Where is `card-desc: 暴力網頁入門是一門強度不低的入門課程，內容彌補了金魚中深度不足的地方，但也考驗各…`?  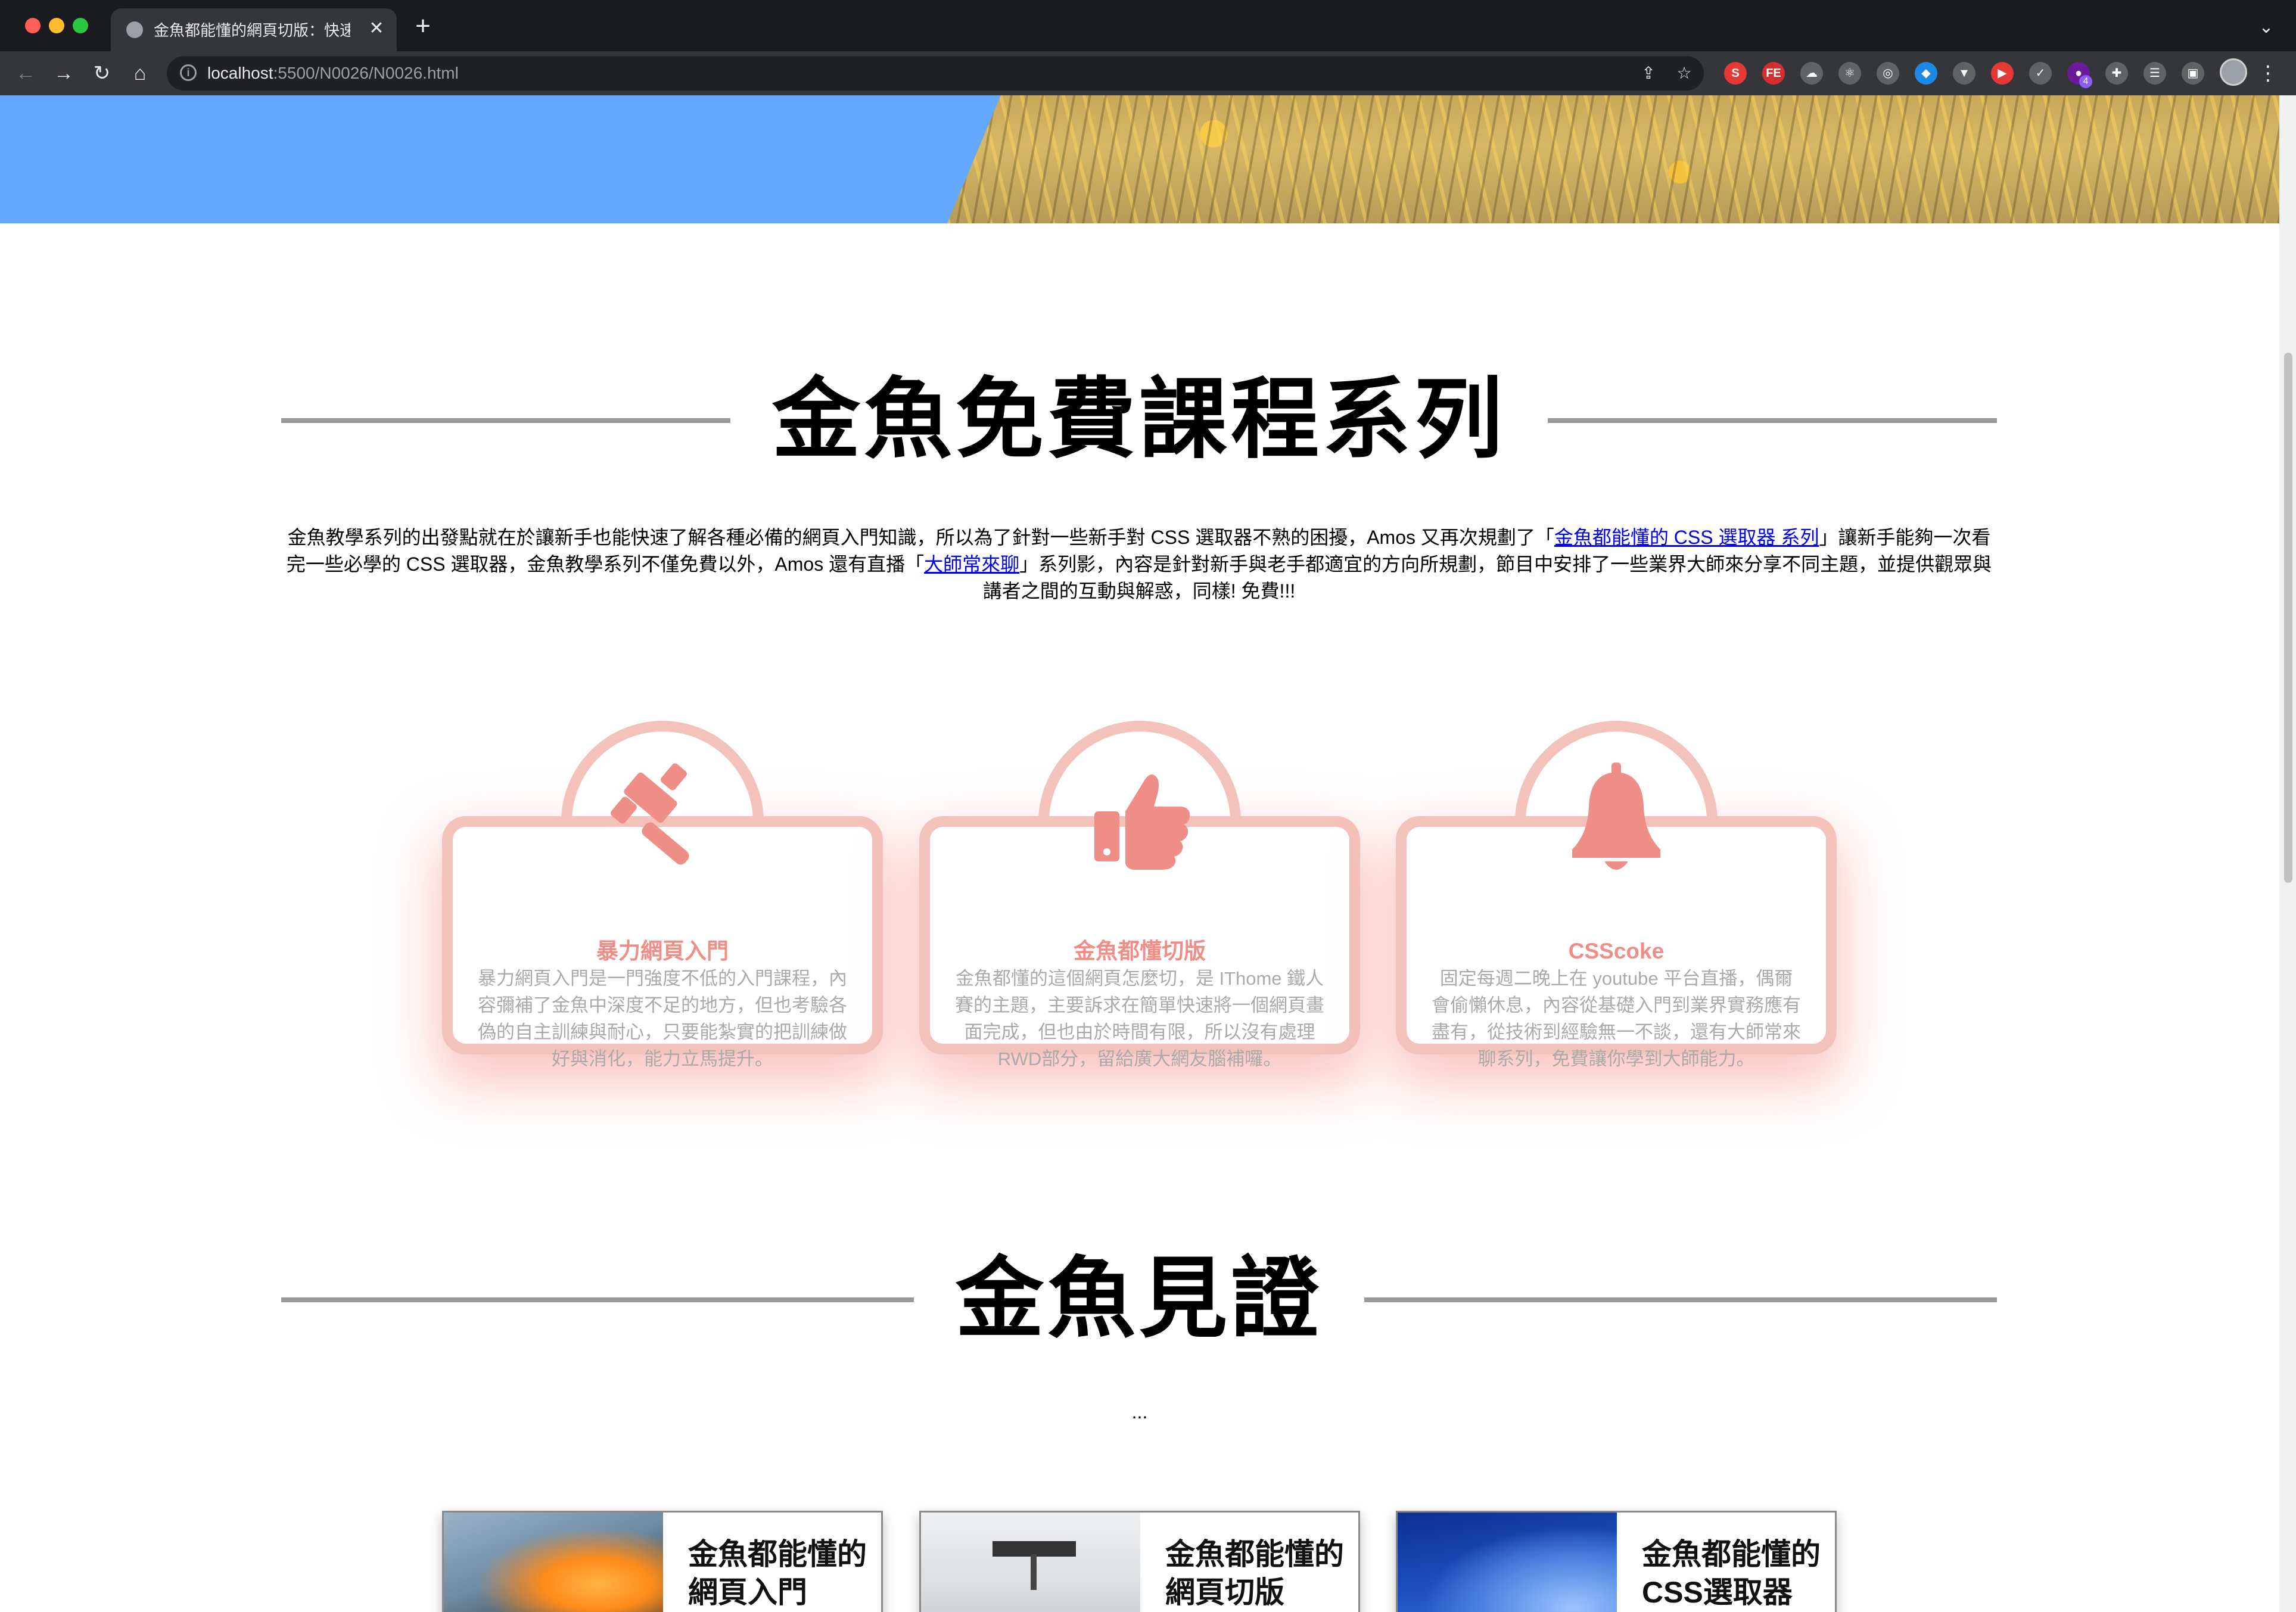
card-desc: 暴力網頁入門是一門強度不低的入門課程，內容彌補了金魚中深度不足的地方，但也考驗各… is located at coordinates (662, 1018).